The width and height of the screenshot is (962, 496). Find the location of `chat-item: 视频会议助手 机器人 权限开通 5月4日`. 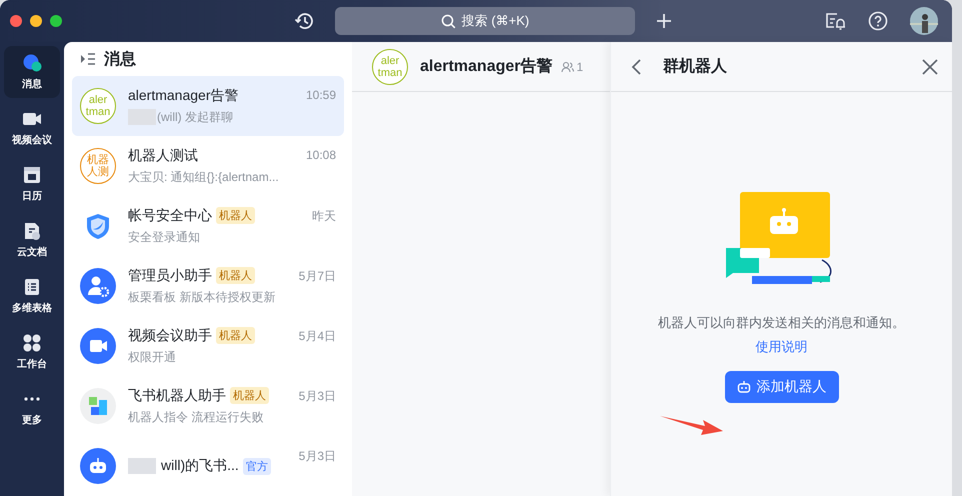

chat-item: 视频会议助手 机器人 权限开通 5月4日 is located at coordinates (208, 346).